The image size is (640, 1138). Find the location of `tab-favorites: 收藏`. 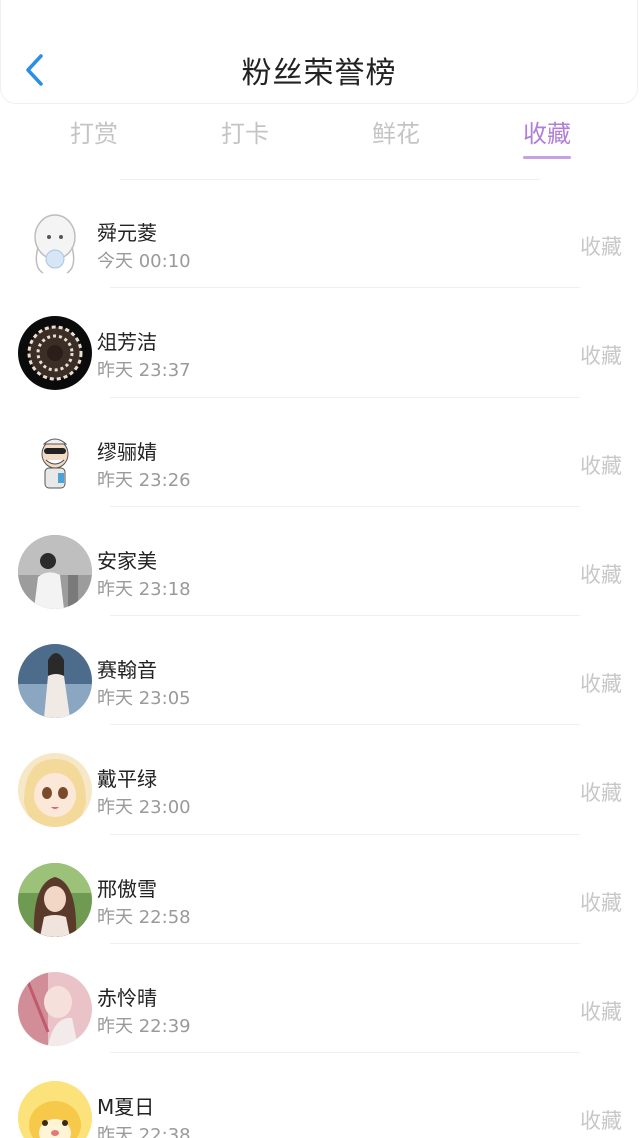

tab-favorites: 收藏 is located at coordinates (547, 131).